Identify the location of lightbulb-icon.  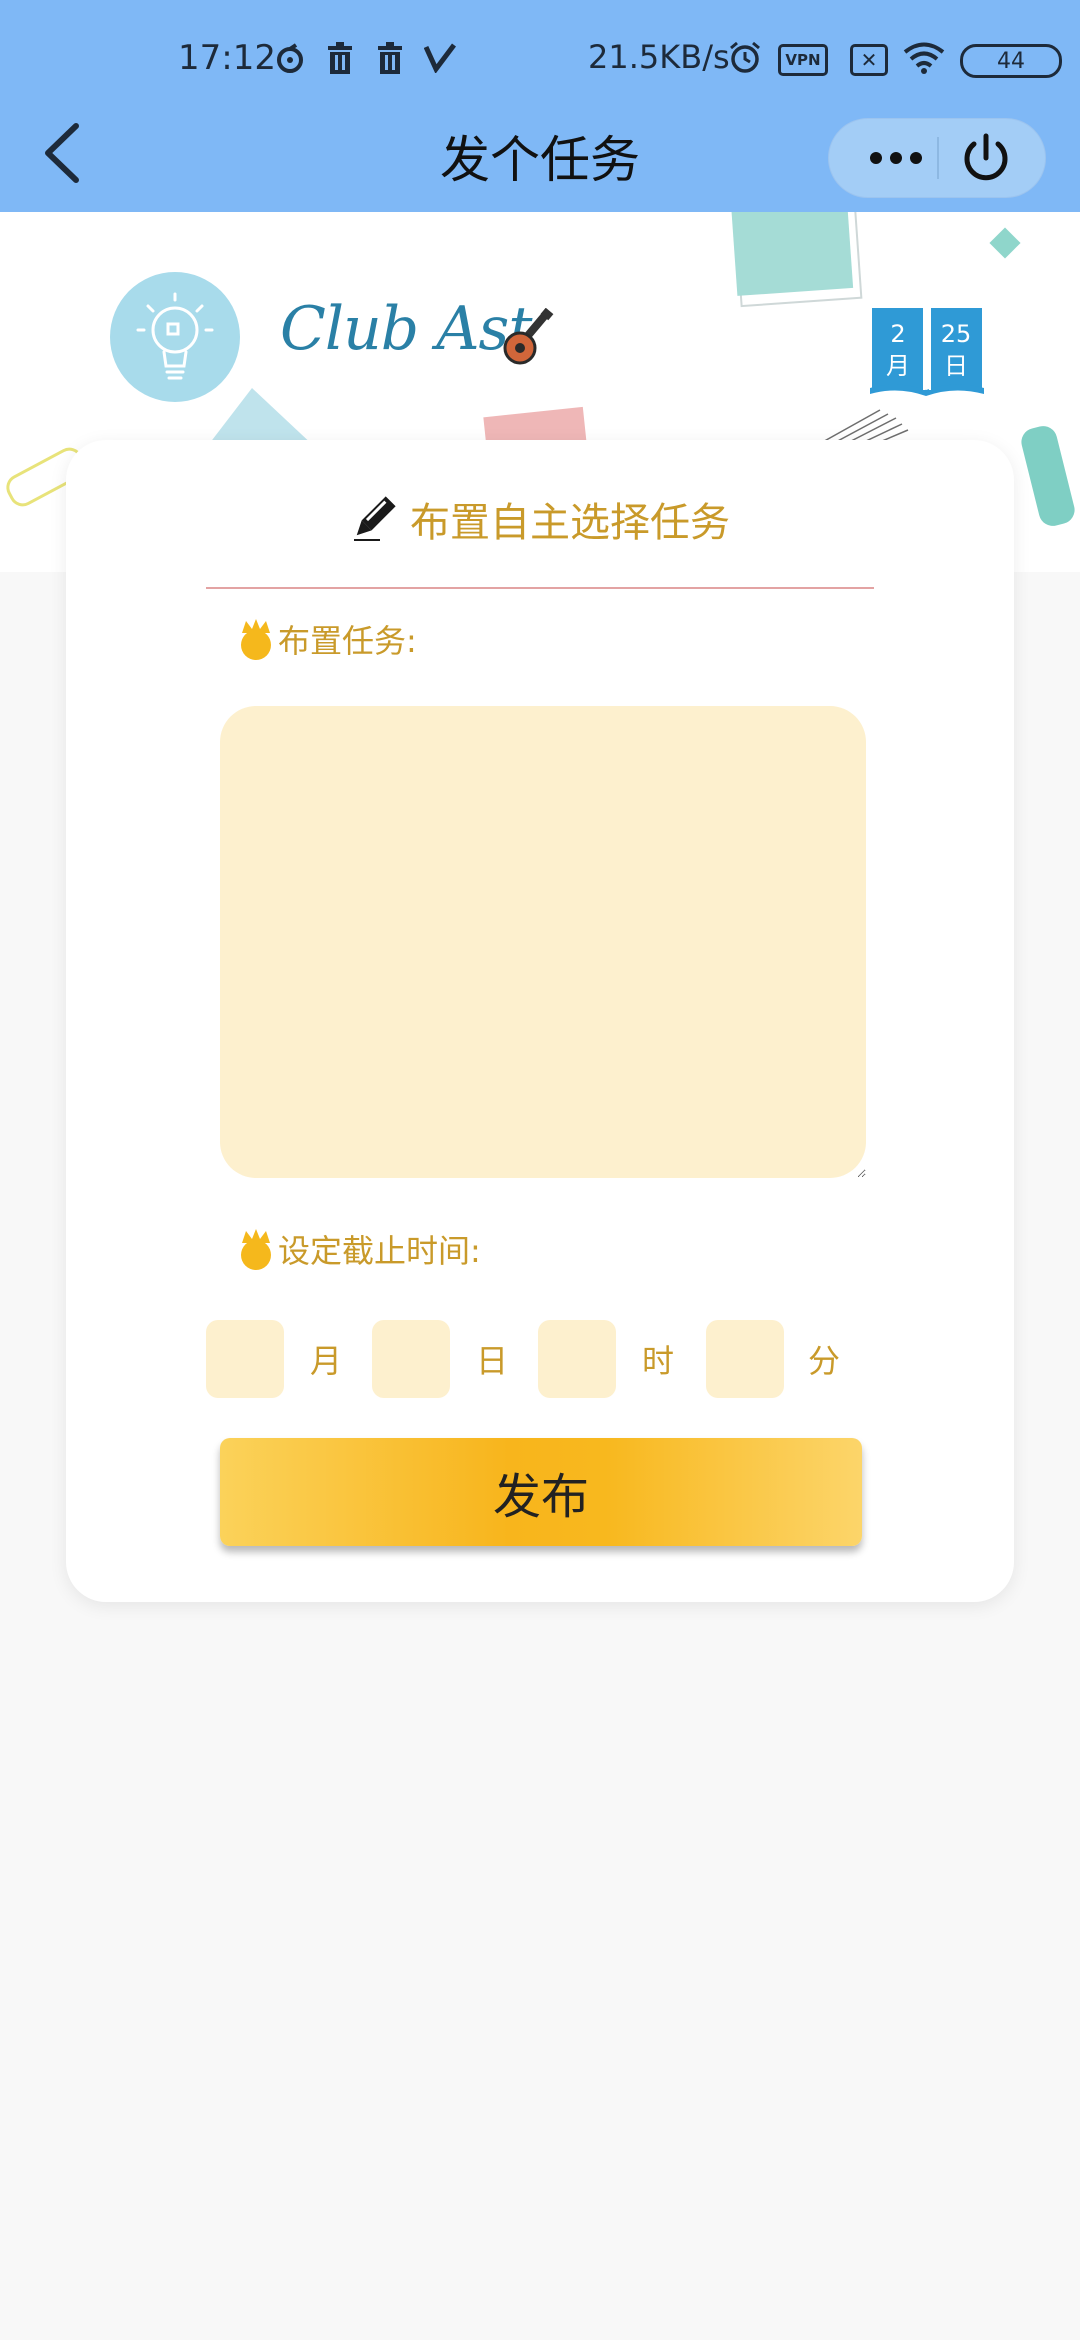
(175, 336).